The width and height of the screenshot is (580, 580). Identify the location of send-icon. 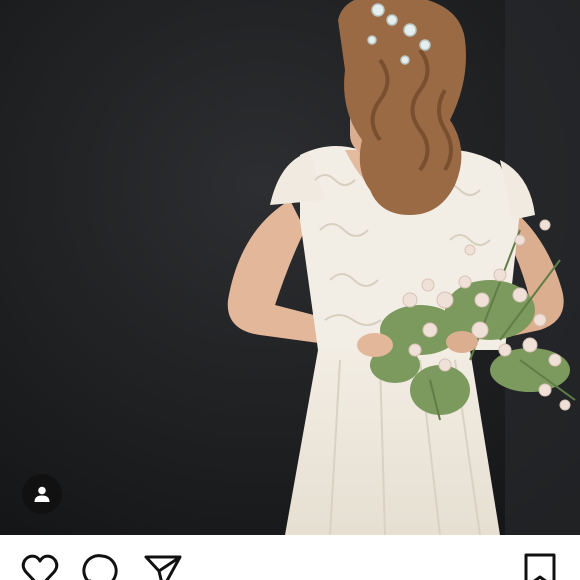
(163, 567).